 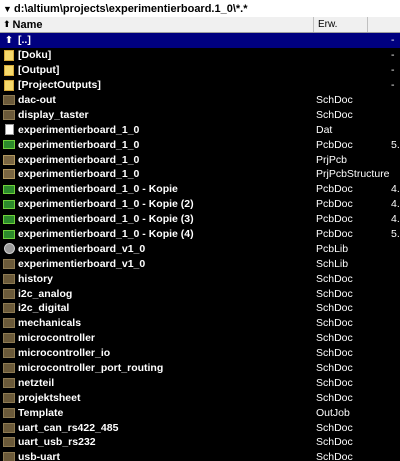 I want to click on ext-header-label: Erw., so click(x=328, y=24).